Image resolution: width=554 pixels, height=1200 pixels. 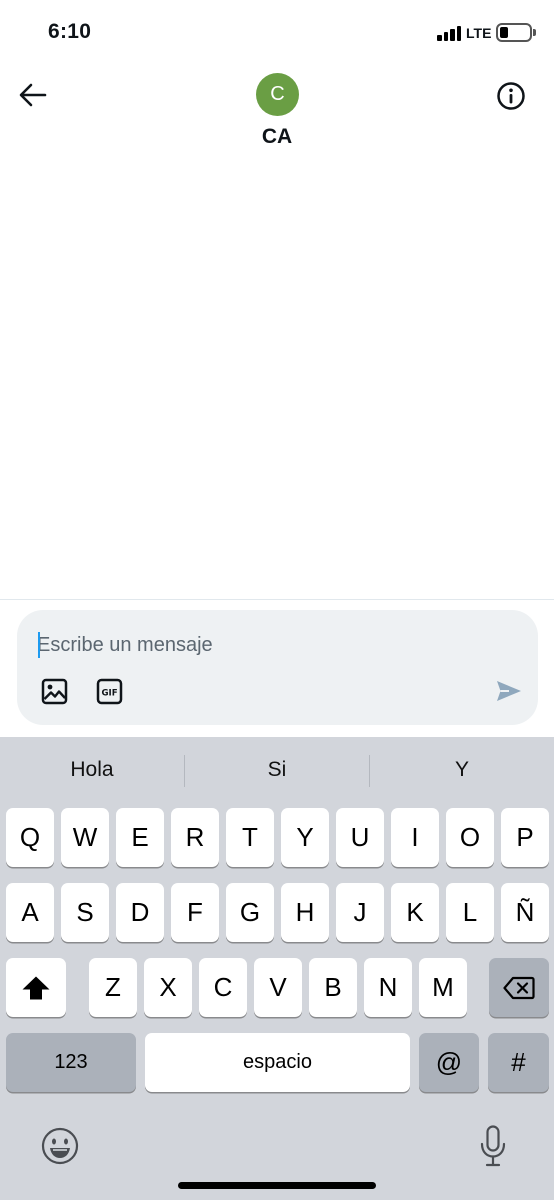 I want to click on key-j: J, so click(x=360, y=912).